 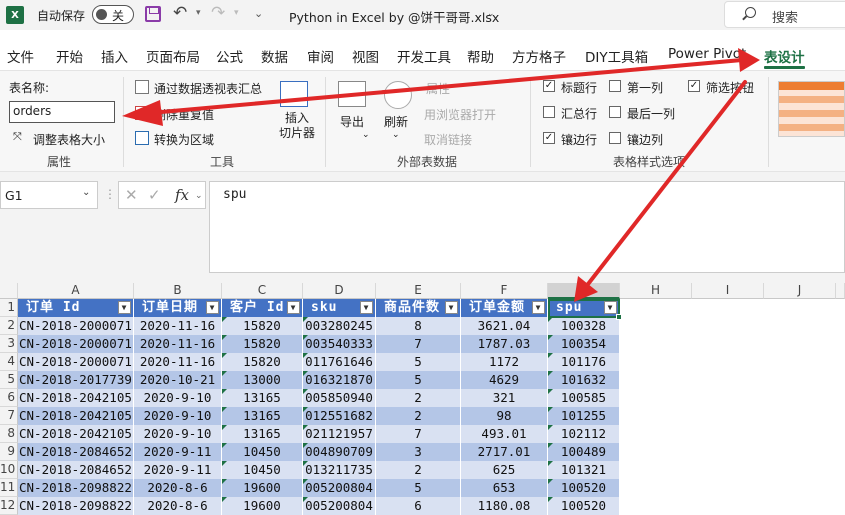 I want to click on table-cell: 021121957, so click(x=339, y=434).